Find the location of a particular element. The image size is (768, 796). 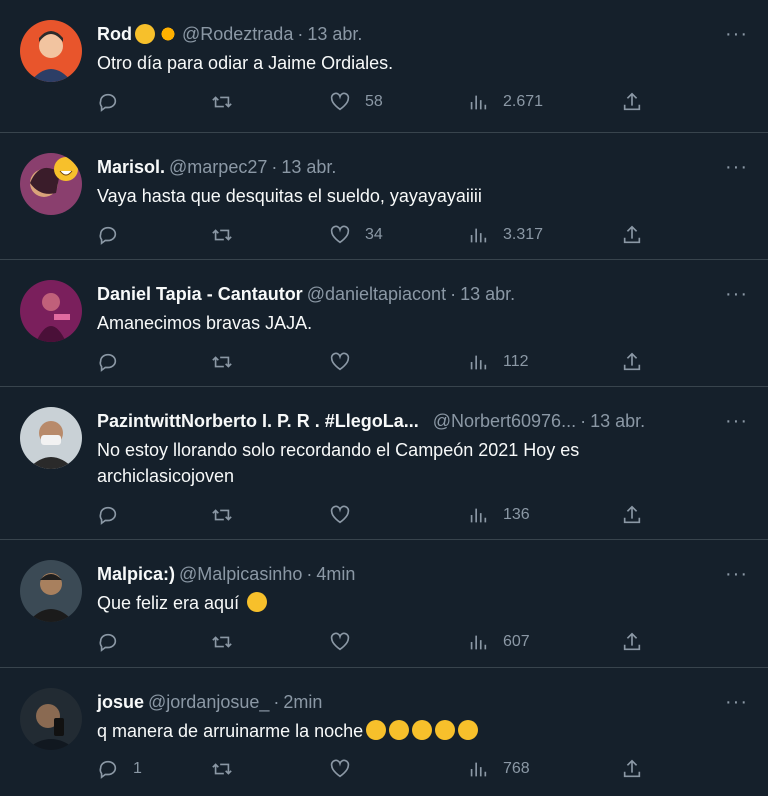

views-button: 768 is located at coordinates (498, 769).